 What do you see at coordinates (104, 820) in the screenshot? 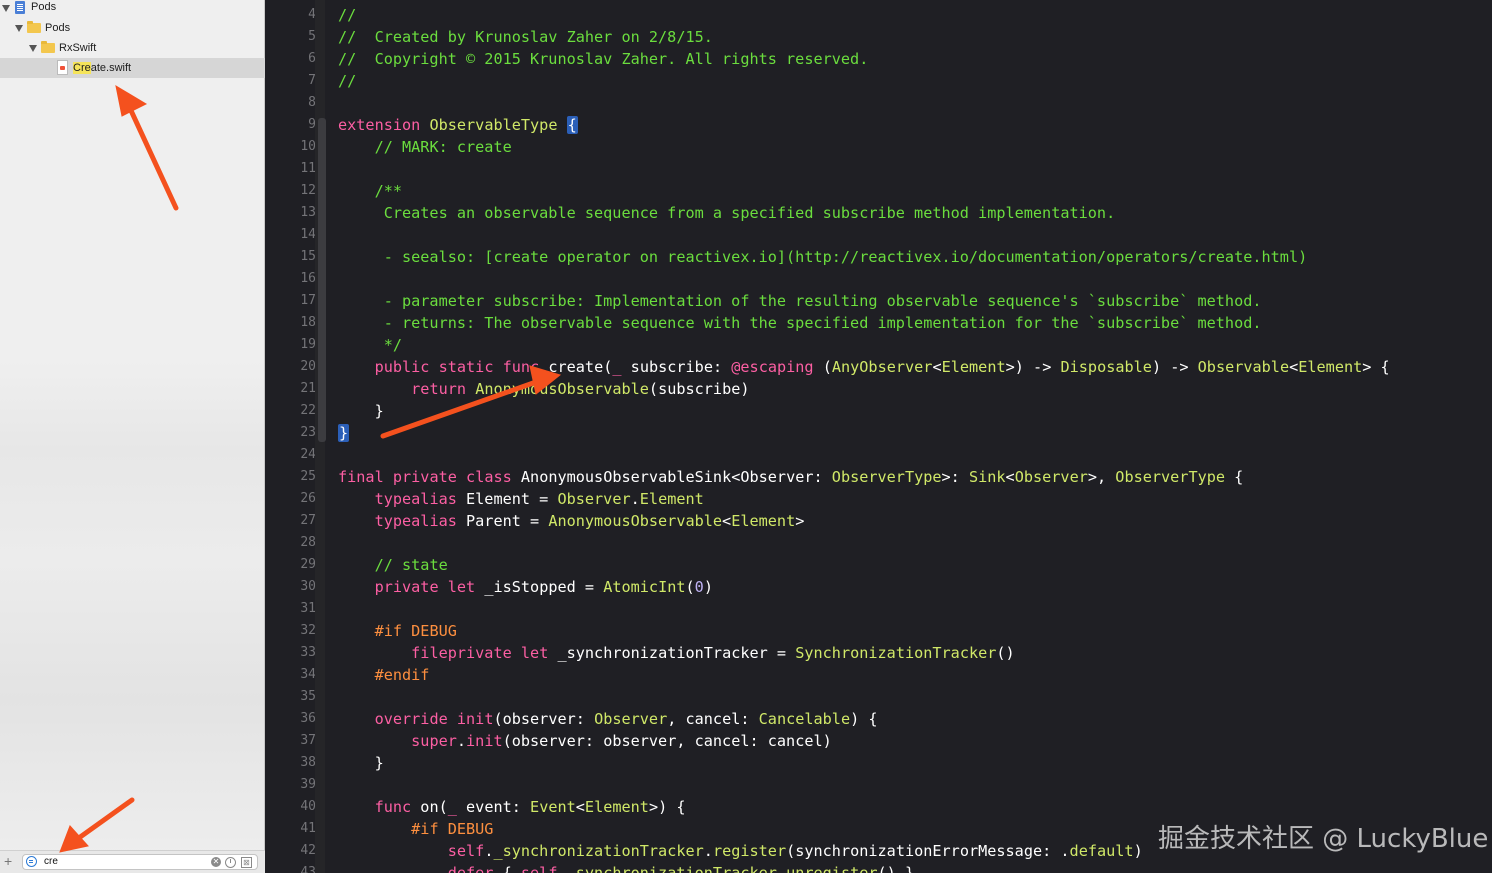
I see `annotation-arrow-filter` at bounding box center [104, 820].